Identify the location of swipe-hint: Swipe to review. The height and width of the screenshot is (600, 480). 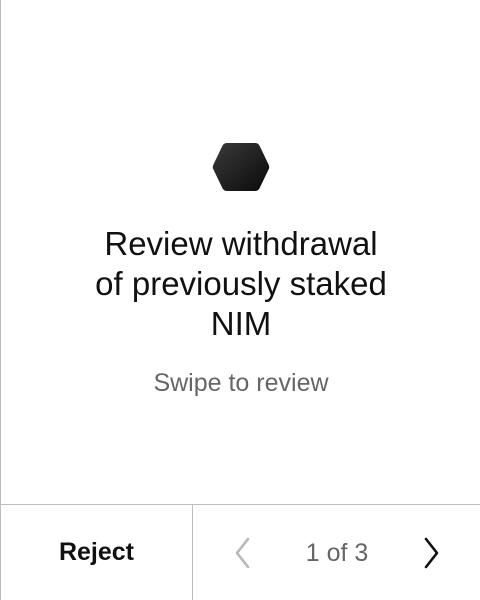
(241, 383).